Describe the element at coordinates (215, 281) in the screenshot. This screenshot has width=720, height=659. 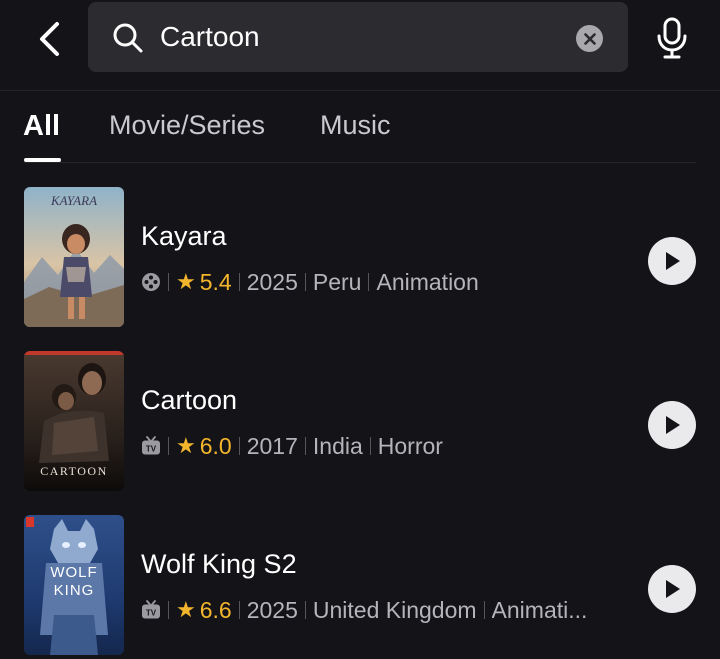
I see `rating-value: 5.4` at that location.